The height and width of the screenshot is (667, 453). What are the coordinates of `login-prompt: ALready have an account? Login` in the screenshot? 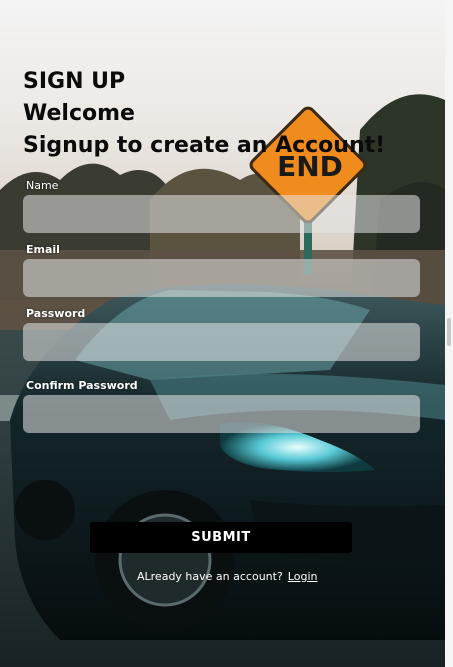 It's located at (227, 576).